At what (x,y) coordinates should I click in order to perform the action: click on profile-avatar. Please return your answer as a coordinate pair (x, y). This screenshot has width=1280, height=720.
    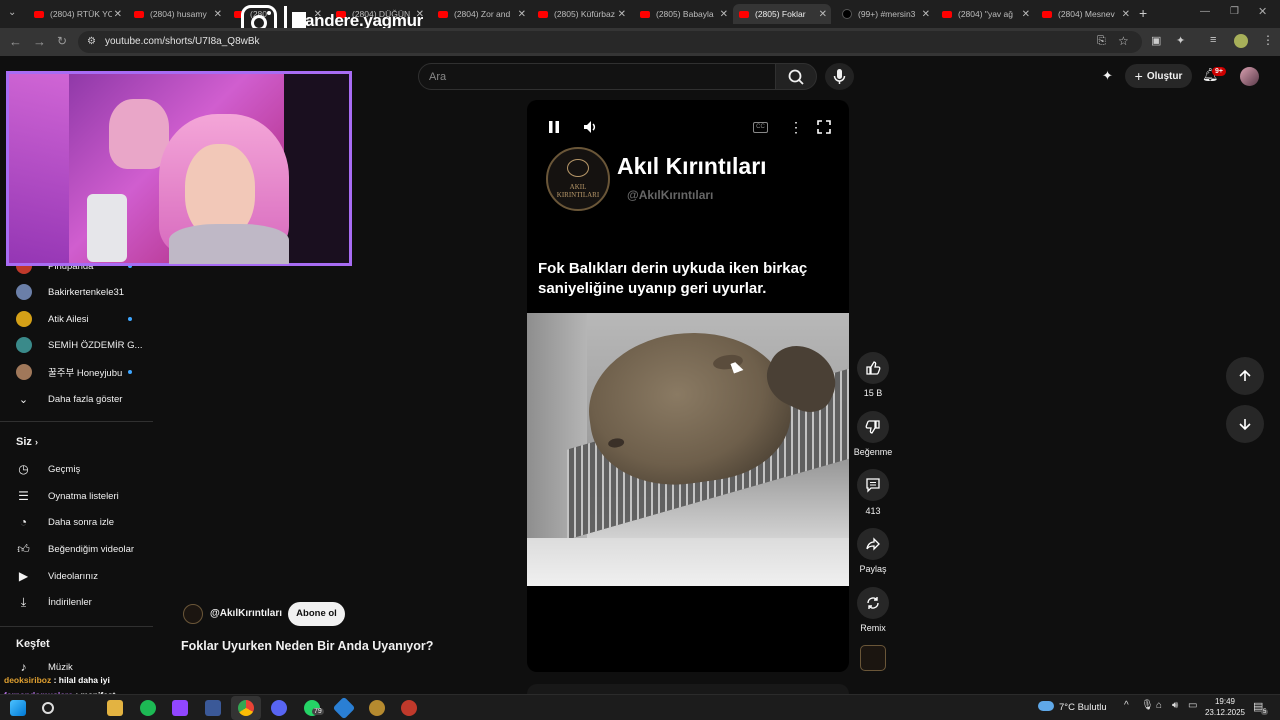
    Looking at the image, I should click on (1241, 41).